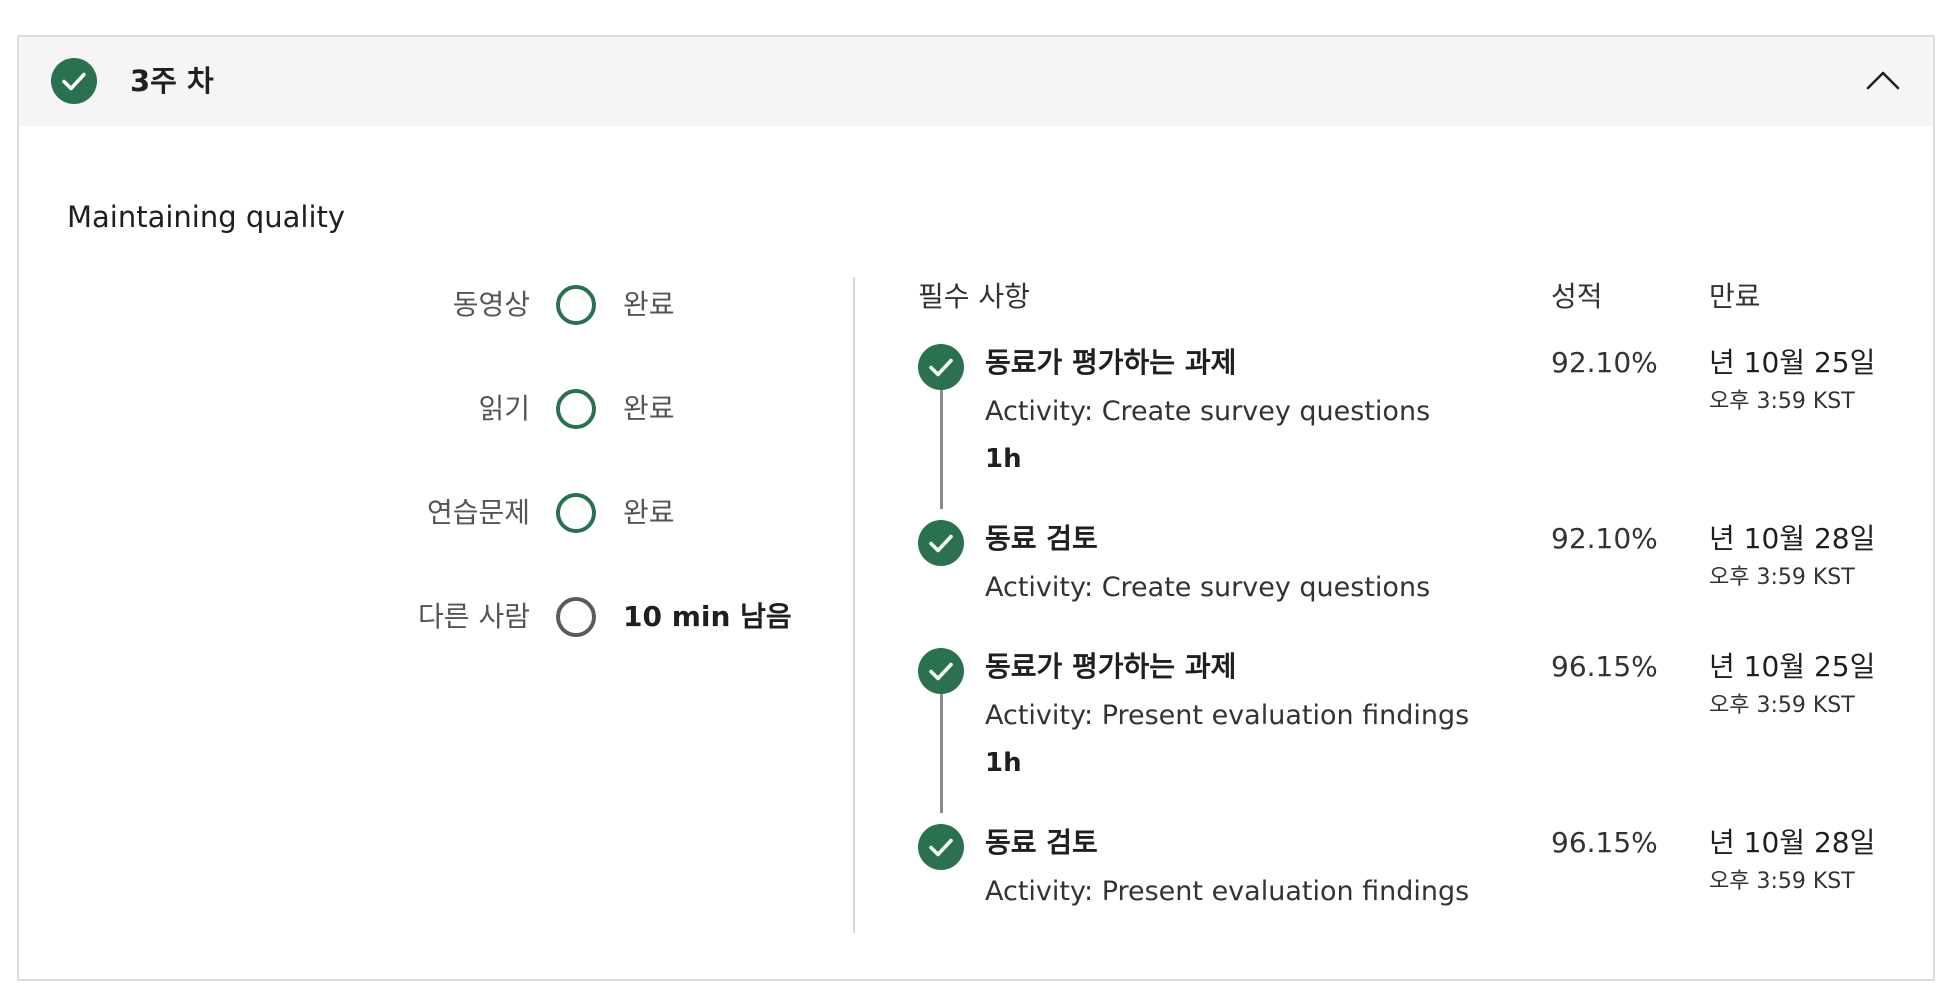 This screenshot has width=1960, height=996. What do you see at coordinates (1883, 81) in the screenshot?
I see `chevron-up-icon` at bounding box center [1883, 81].